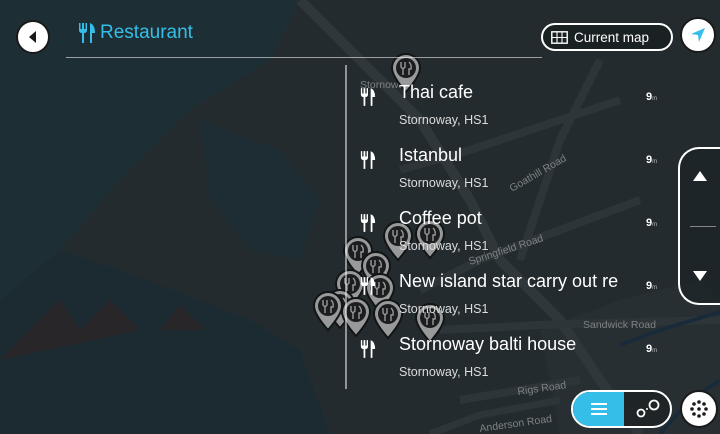 The image size is (720, 434). I want to click on result-name: Thai cafe, so click(436, 92).